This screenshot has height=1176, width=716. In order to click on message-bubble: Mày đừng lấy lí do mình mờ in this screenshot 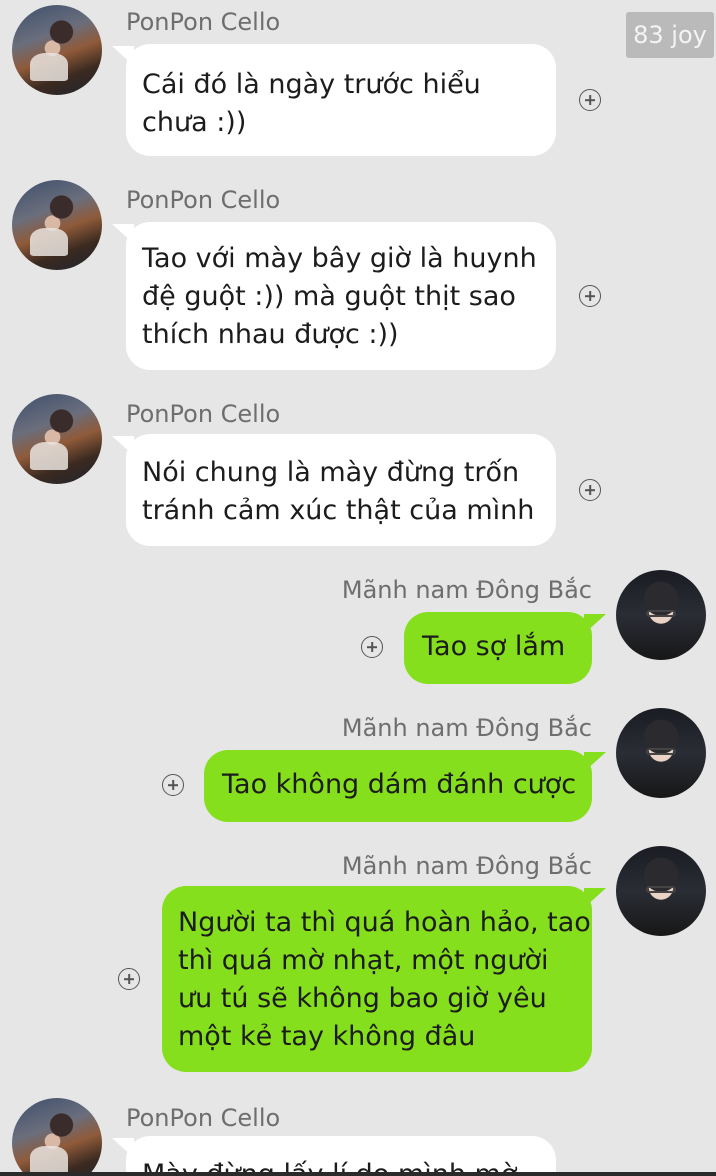, I will do `click(334, 1156)`.